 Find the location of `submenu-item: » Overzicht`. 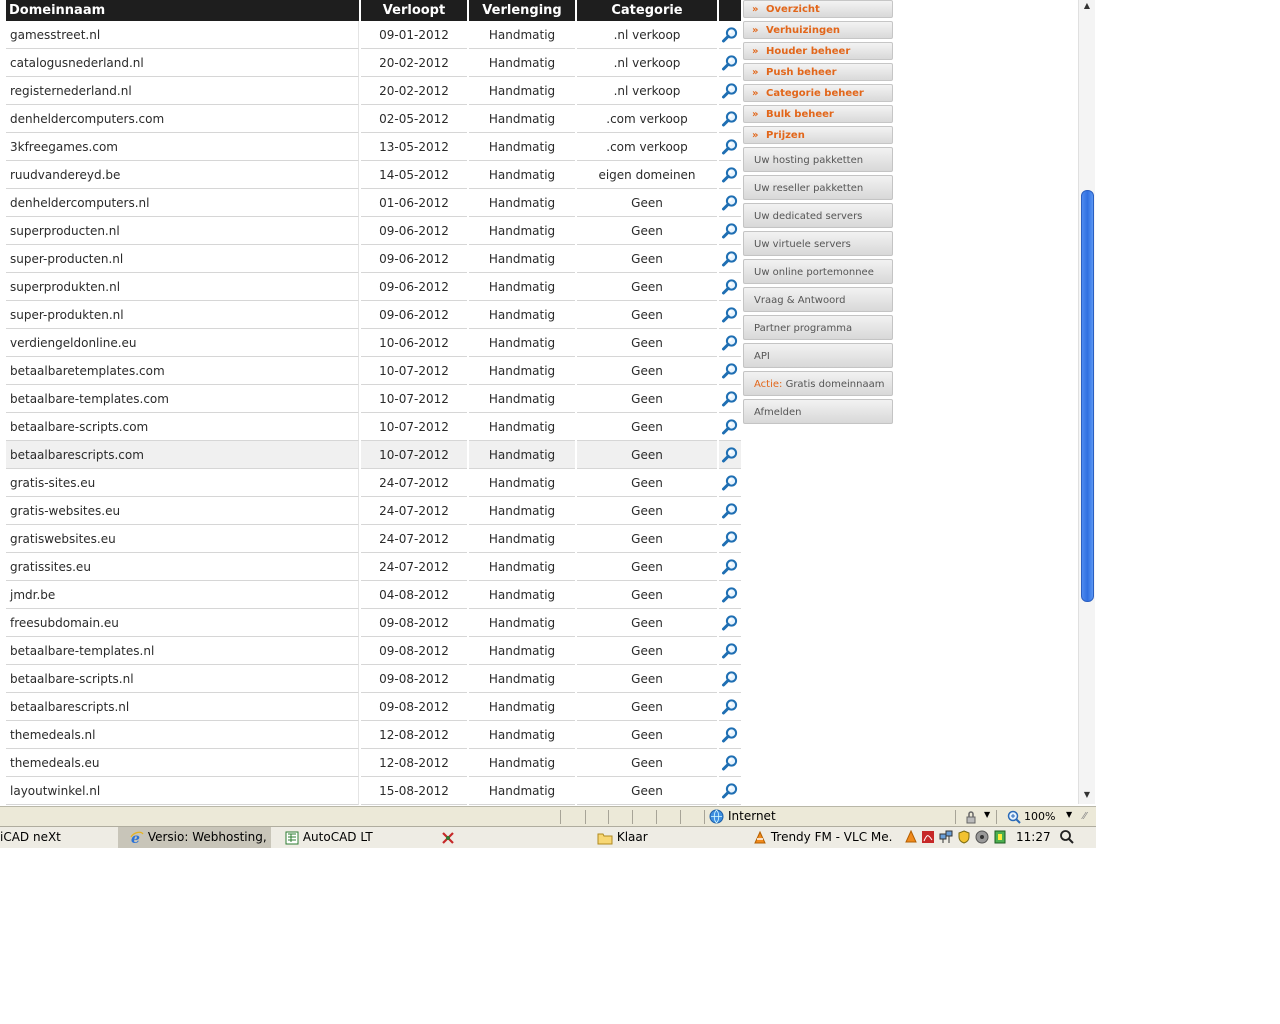

submenu-item: » Overzicht is located at coordinates (818, 9).